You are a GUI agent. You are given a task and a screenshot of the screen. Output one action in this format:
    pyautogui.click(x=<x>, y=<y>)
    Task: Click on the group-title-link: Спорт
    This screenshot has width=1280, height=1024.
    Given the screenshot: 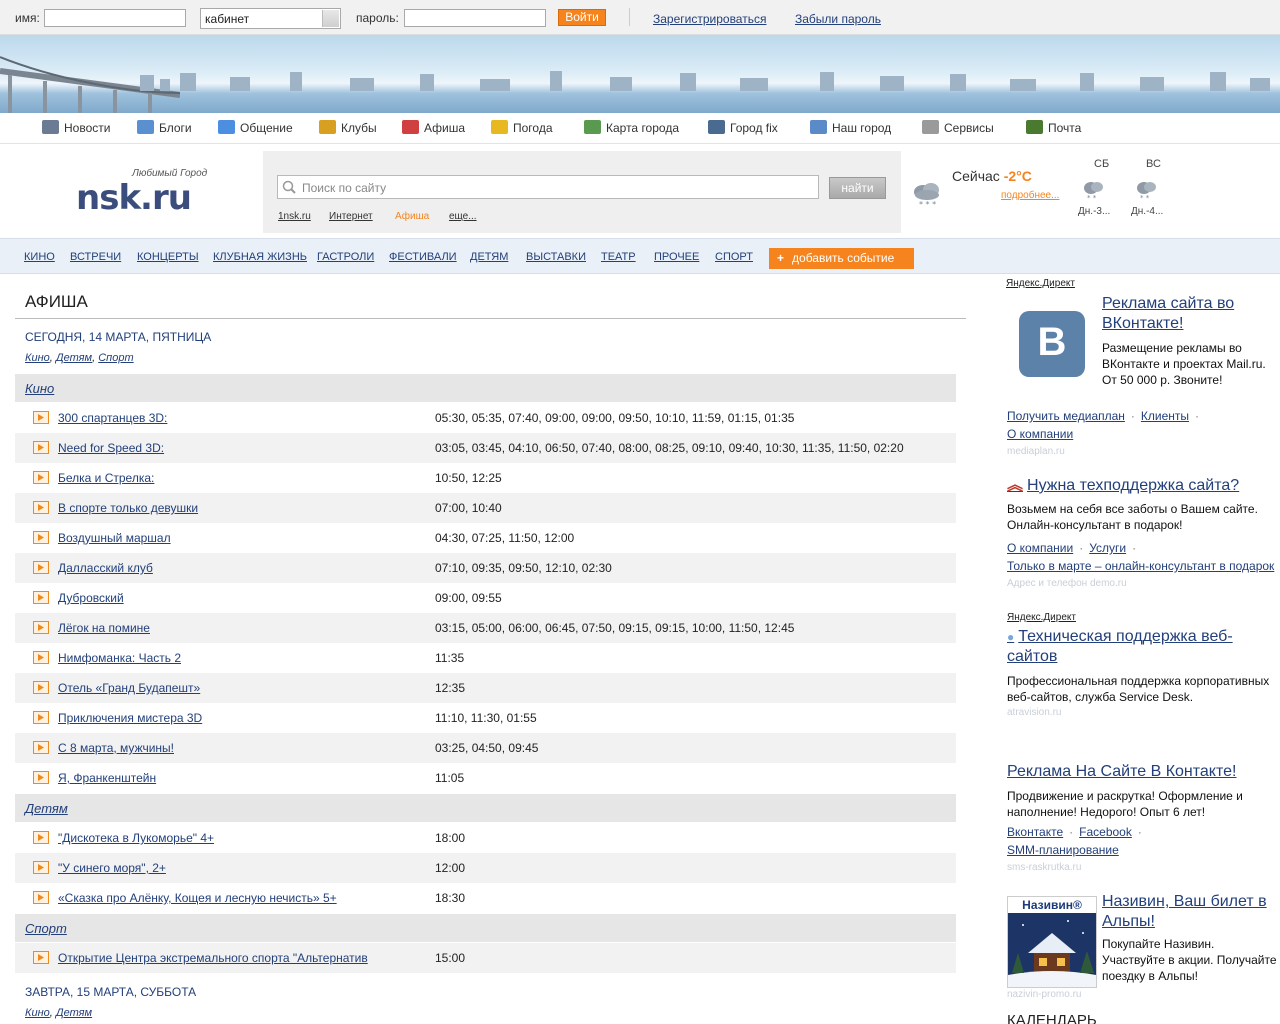 What is the action you would take?
    pyautogui.click(x=46, y=928)
    